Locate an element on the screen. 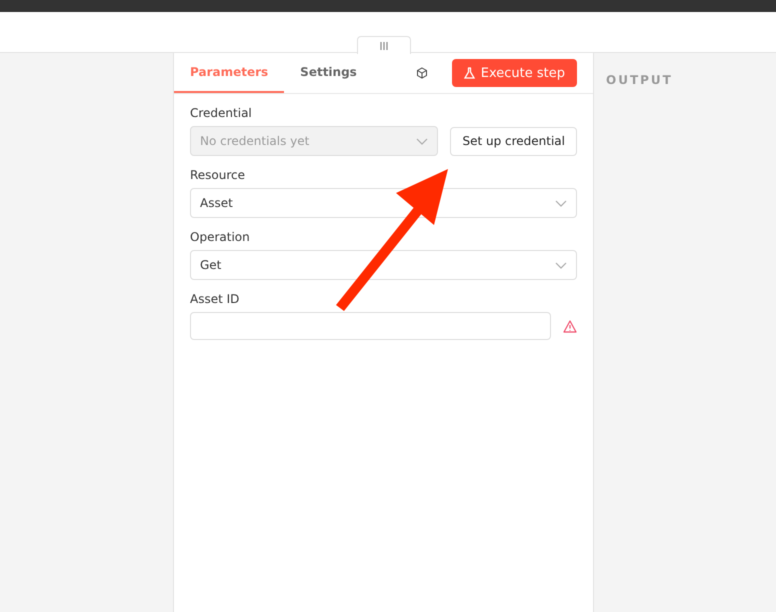  execute-step-button: Execute step is located at coordinates (514, 73).